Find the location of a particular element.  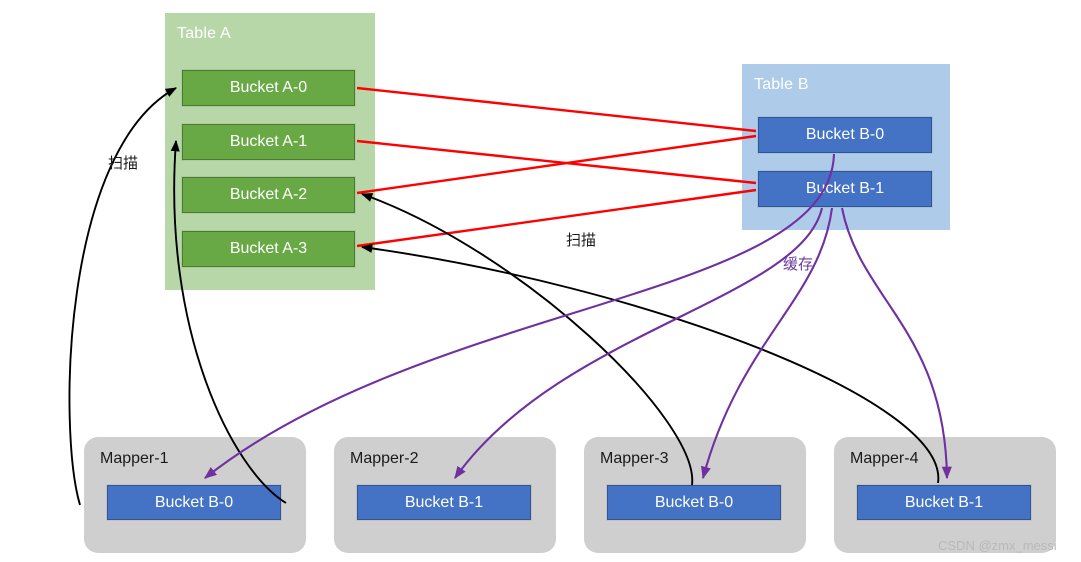

mapper-1-title: Mapper-1 is located at coordinates (134, 458).